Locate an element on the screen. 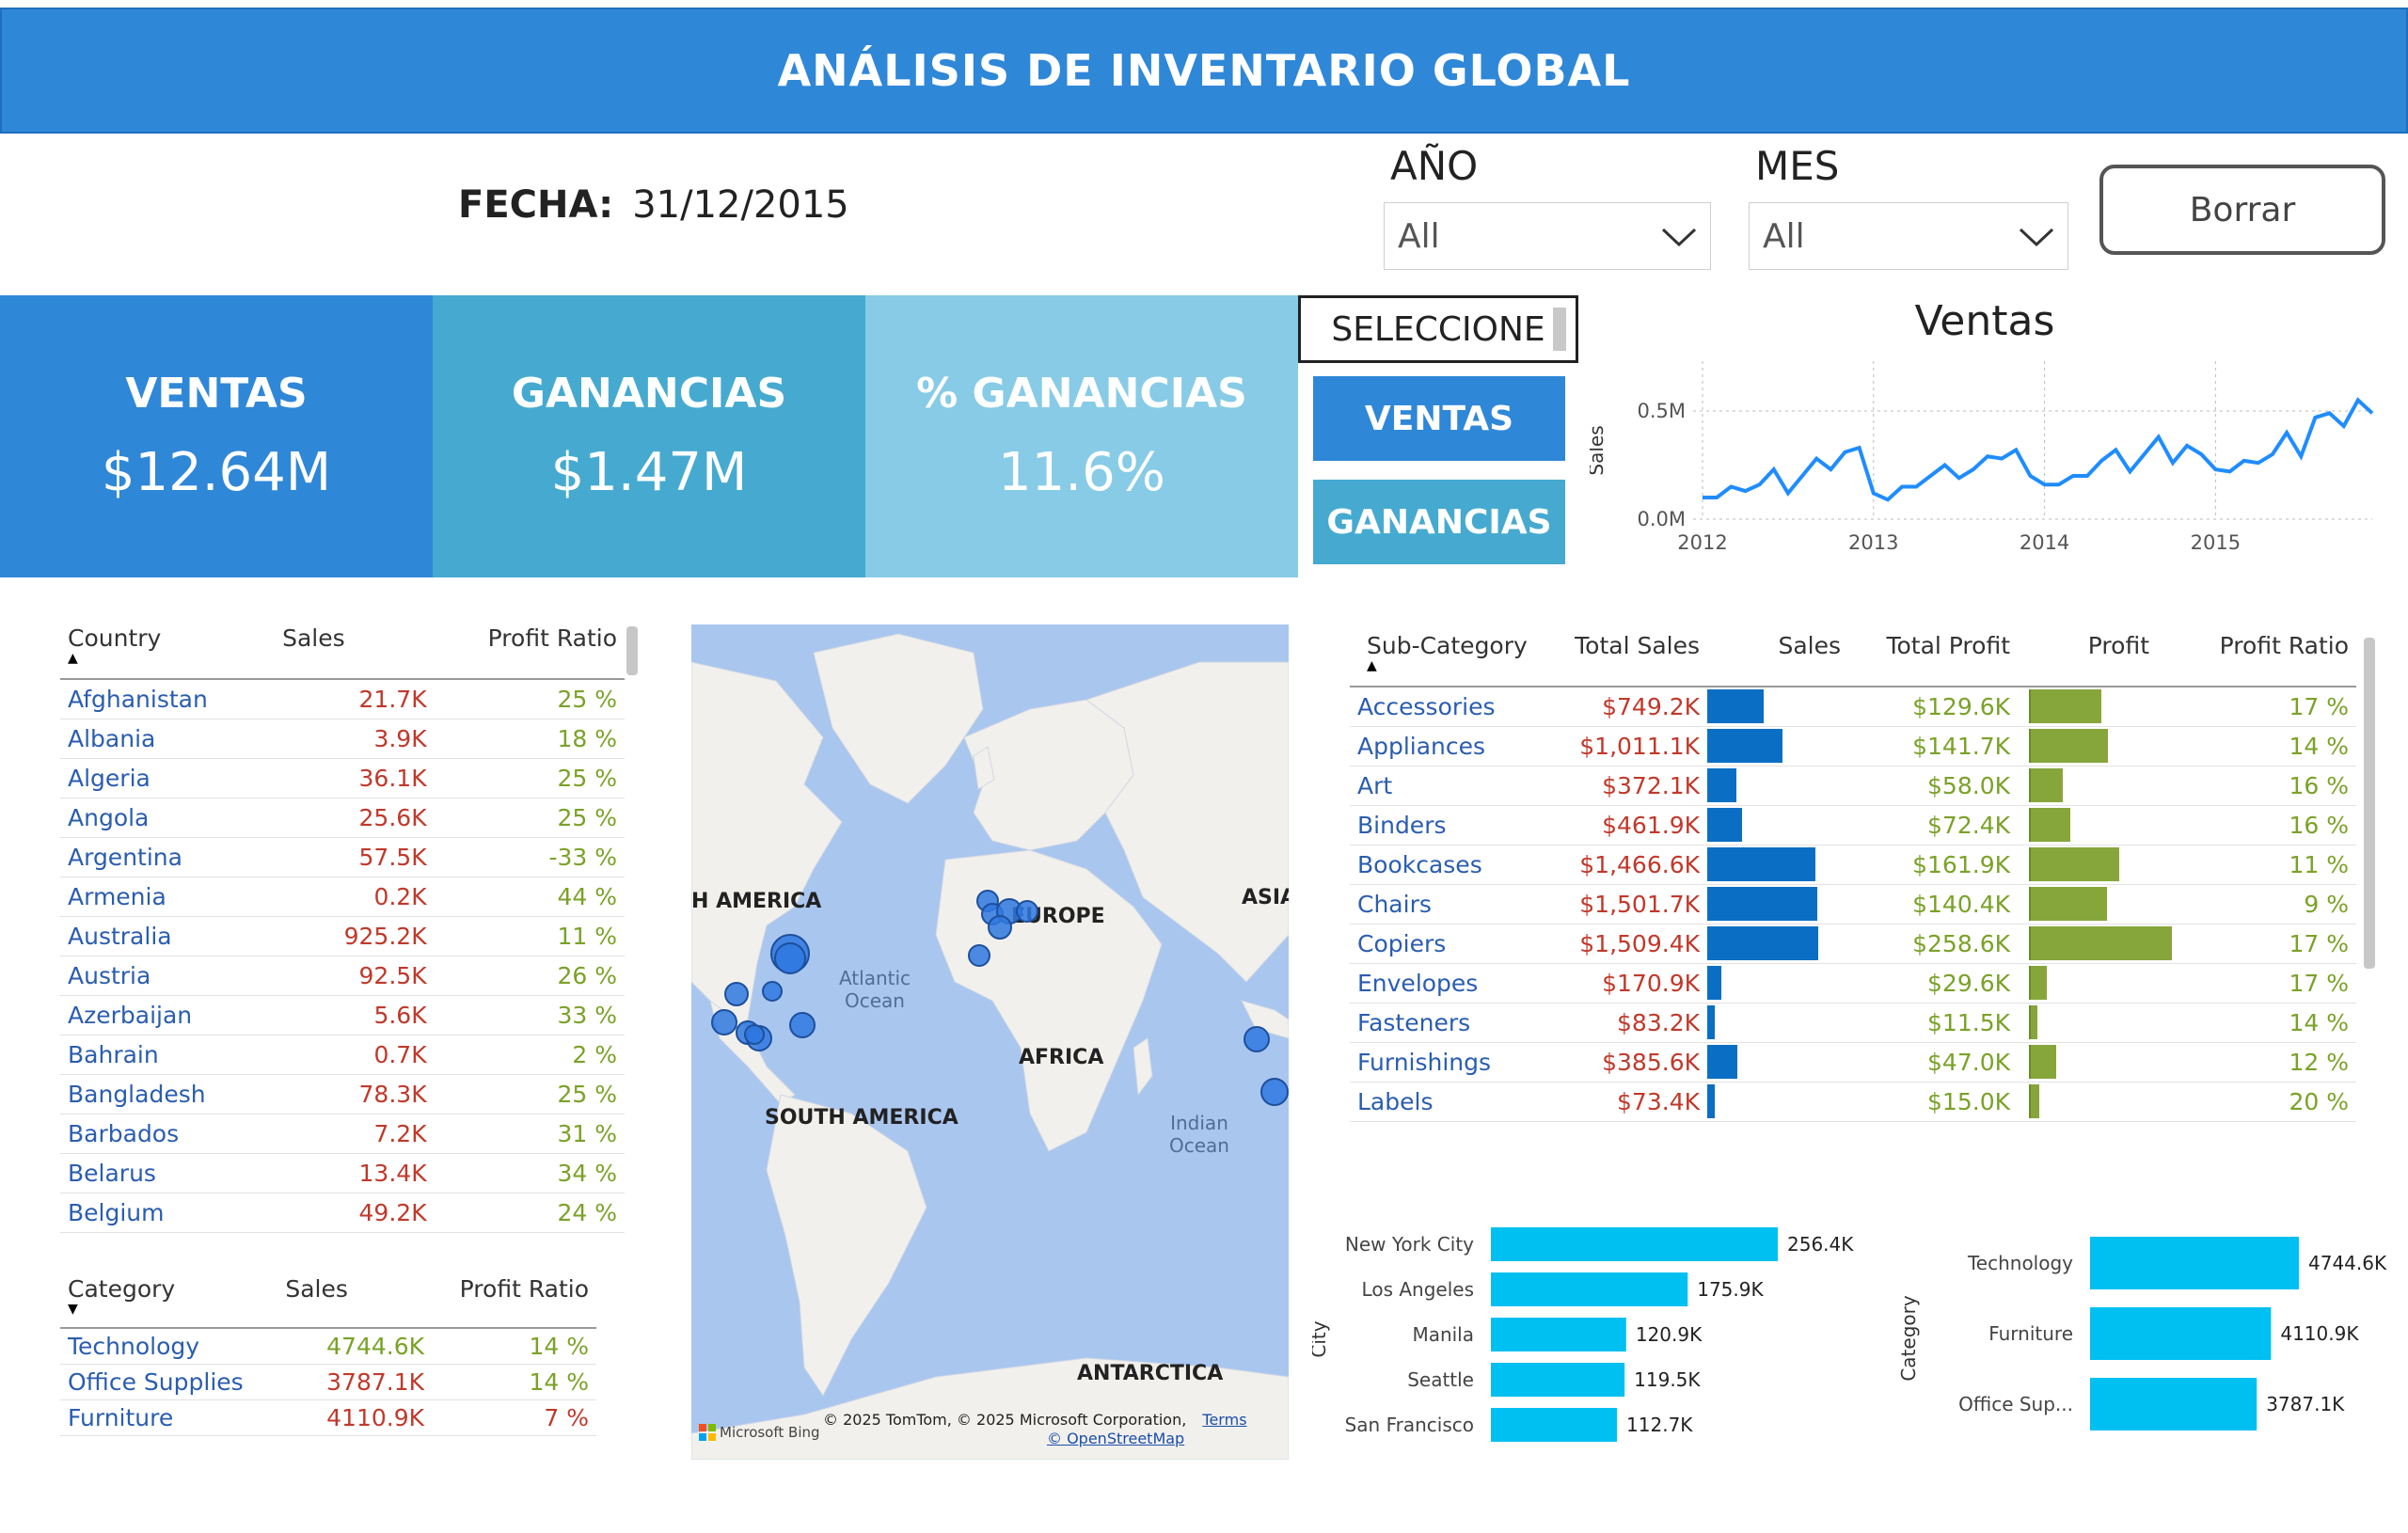 The image size is (2408, 1533). column-header-subcategory: Sub-Category ▲ is located at coordinates (1444, 660).